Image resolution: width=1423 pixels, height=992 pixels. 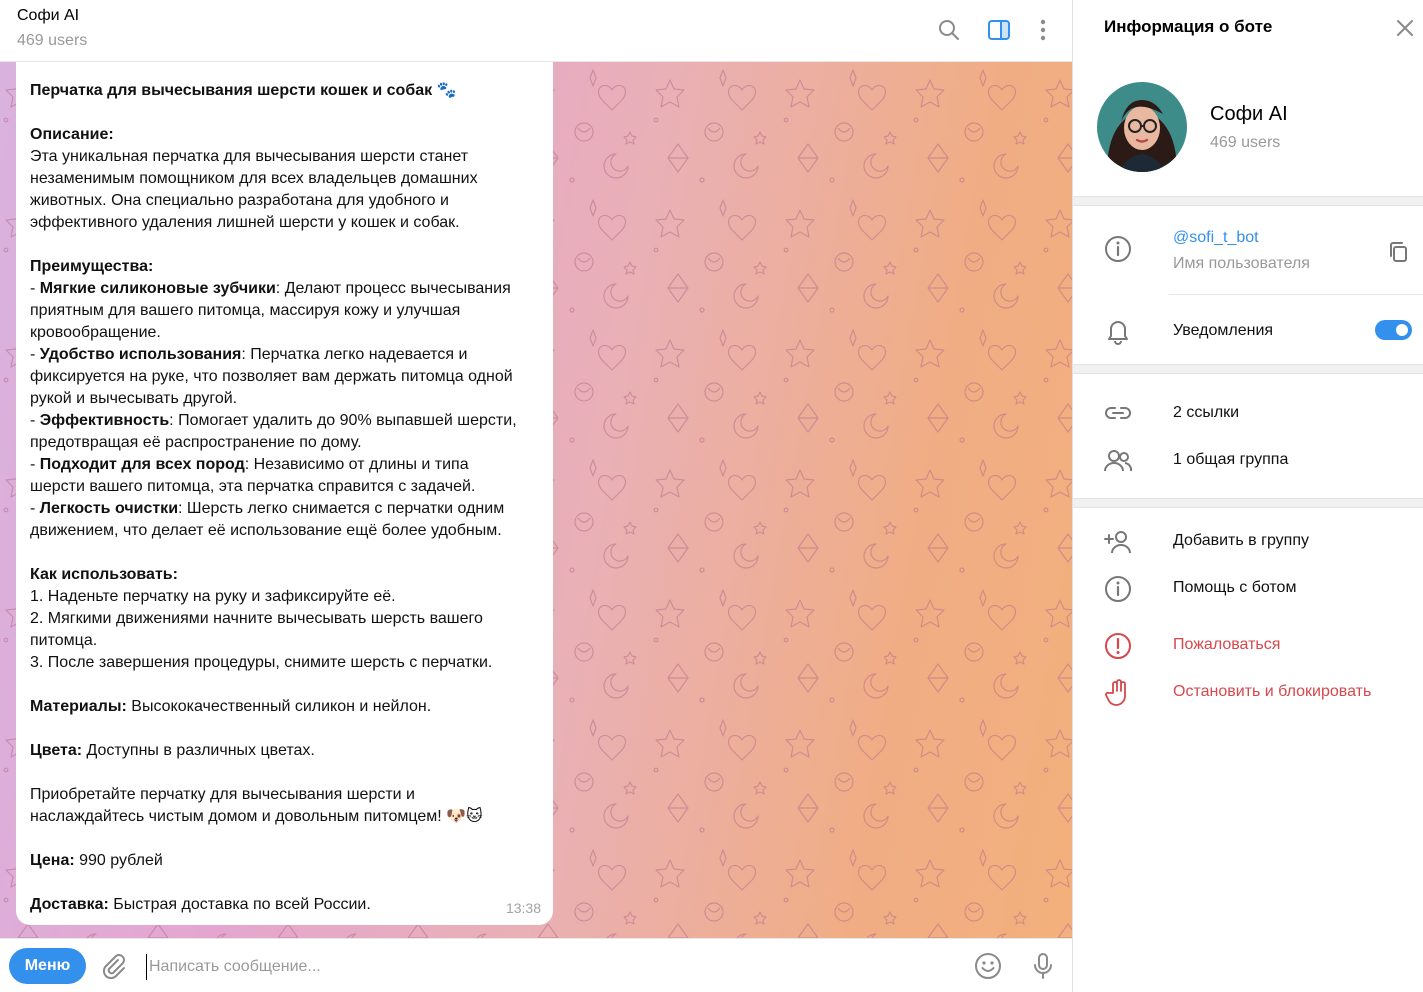 I want to click on notifications-label: Уведомления, so click(x=1223, y=330).